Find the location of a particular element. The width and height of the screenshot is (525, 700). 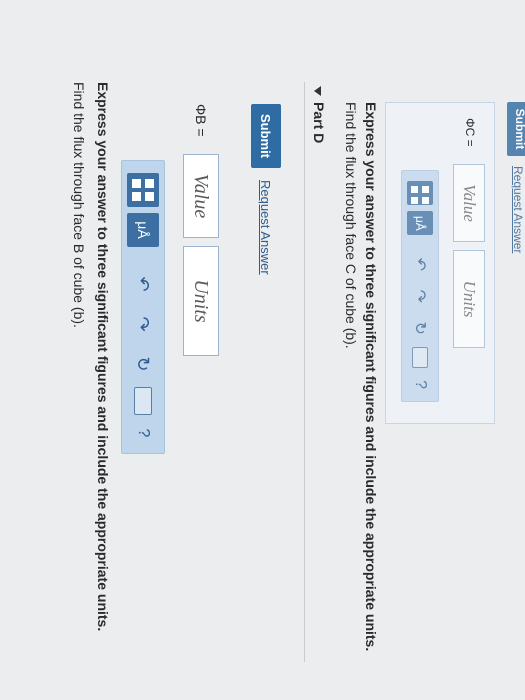

partc-symbol: ΦB = is located at coordinates (201, 120).